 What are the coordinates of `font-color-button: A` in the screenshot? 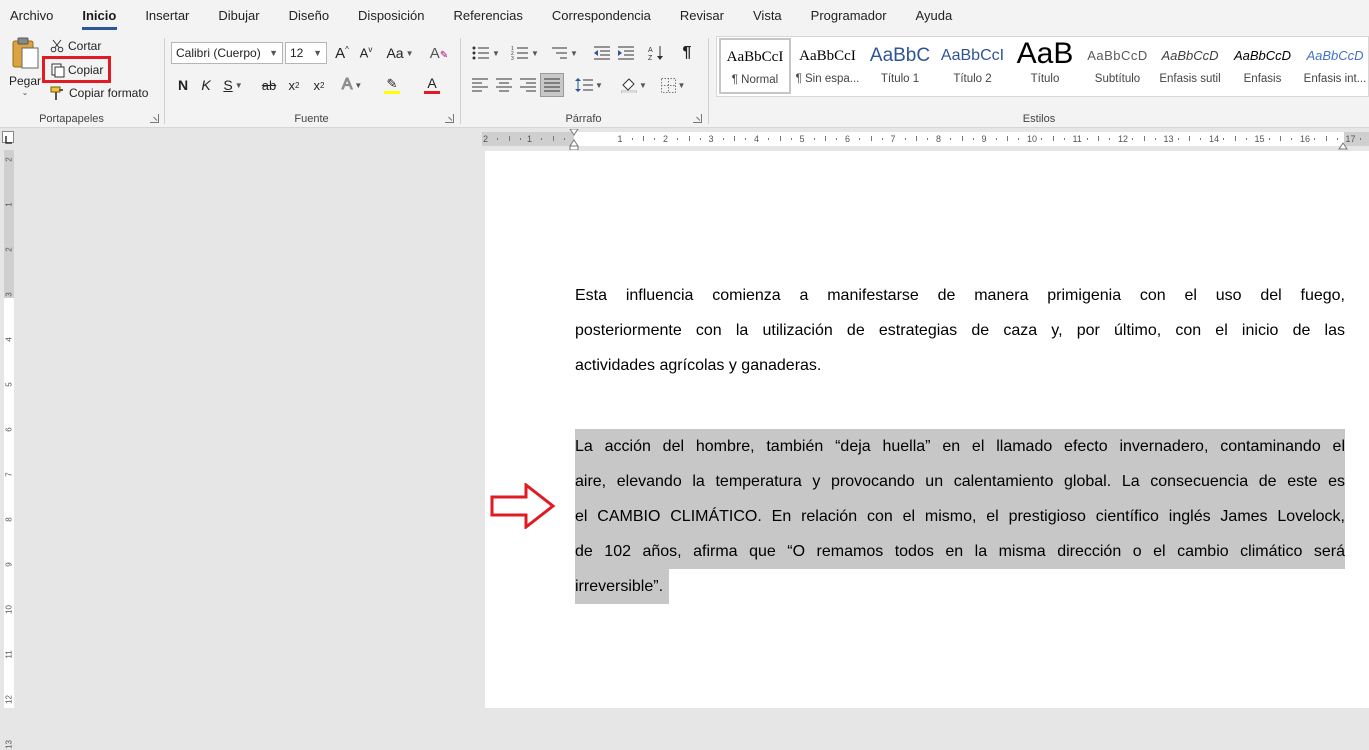 It's located at (432, 85).